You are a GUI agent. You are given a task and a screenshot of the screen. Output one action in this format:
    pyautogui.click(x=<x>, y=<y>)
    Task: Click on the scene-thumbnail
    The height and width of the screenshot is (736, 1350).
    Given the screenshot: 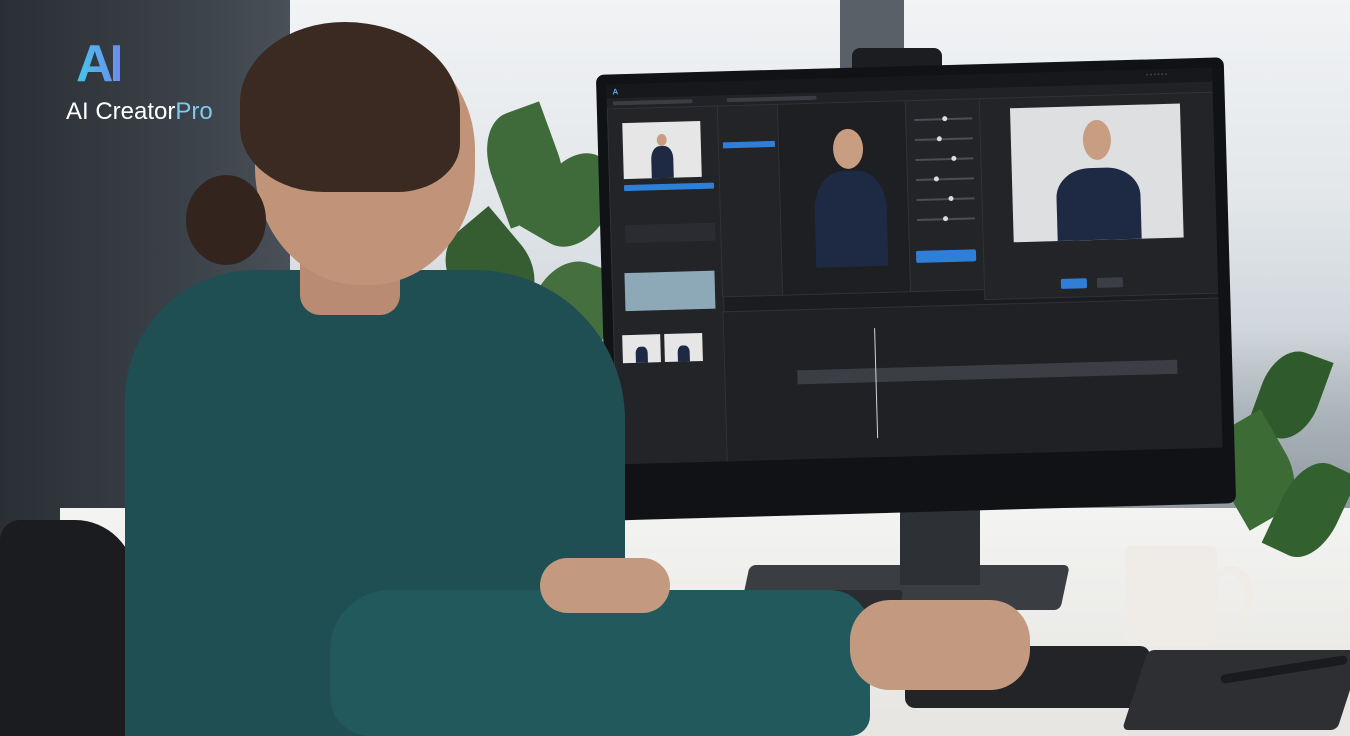 What is the action you would take?
    pyautogui.click(x=670, y=291)
    